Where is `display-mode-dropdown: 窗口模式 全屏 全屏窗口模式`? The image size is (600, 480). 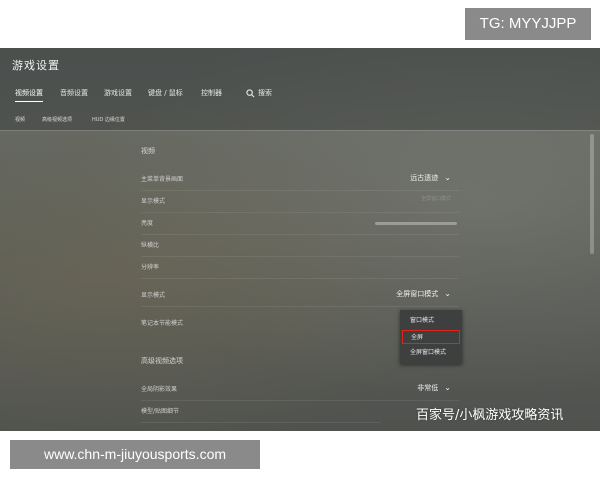 display-mode-dropdown: 窗口模式 全屏 全屏窗口模式 is located at coordinates (431, 337).